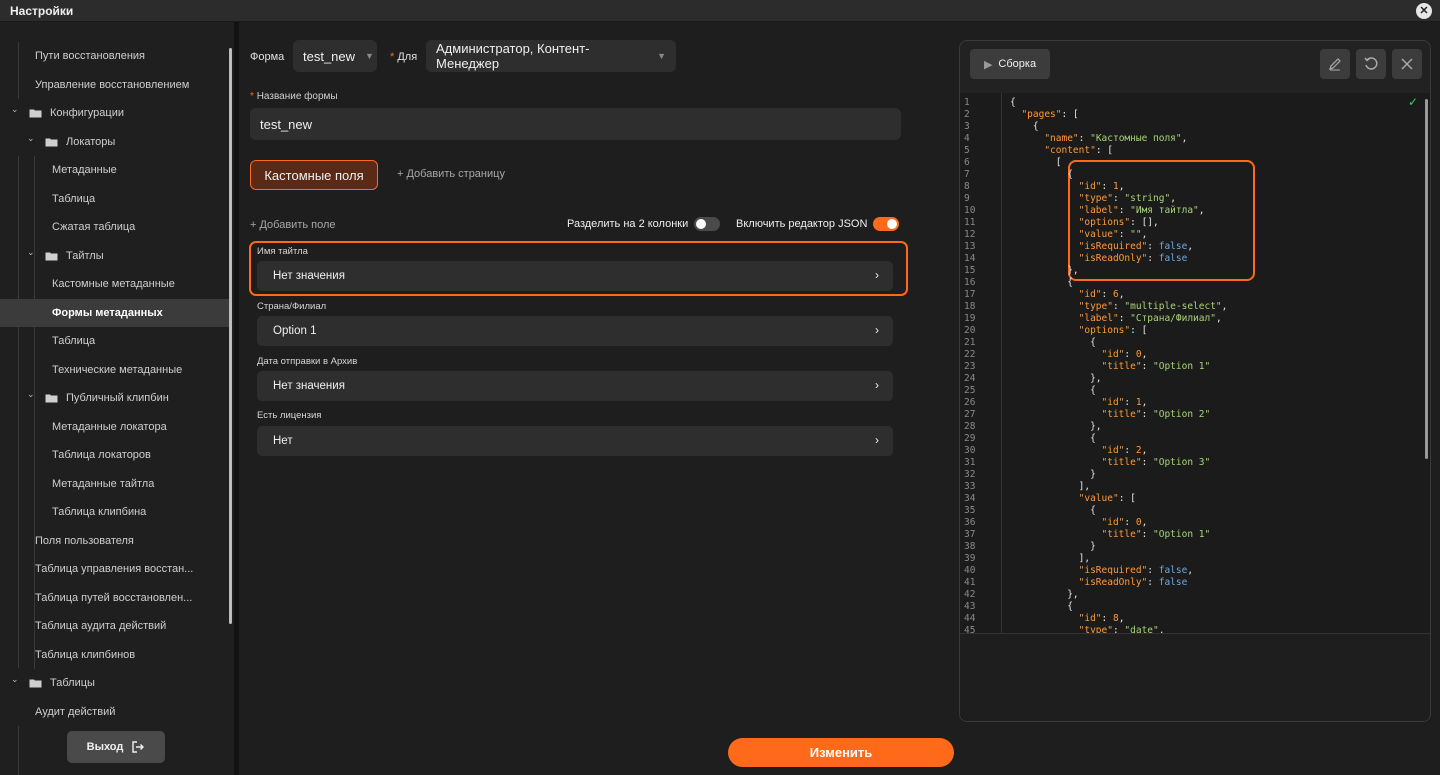 The height and width of the screenshot is (775, 1440). Describe the element at coordinates (707, 224) in the screenshot. I see `split-columns-toggle` at that location.